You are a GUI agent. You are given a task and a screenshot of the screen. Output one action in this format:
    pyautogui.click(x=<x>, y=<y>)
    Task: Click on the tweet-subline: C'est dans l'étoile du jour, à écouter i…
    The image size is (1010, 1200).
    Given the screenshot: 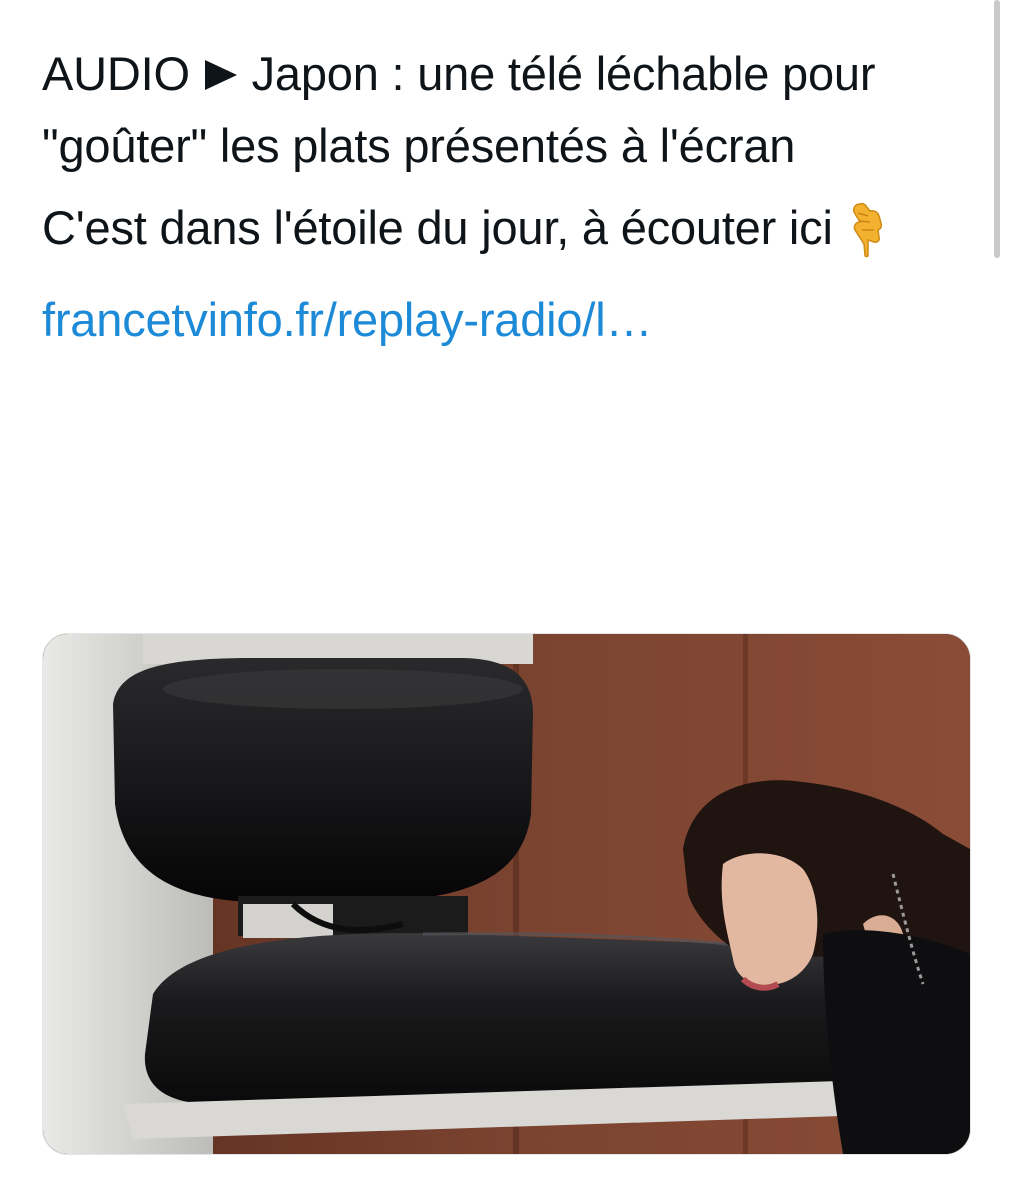 What is the action you would take?
    pyautogui.click(x=507, y=228)
    